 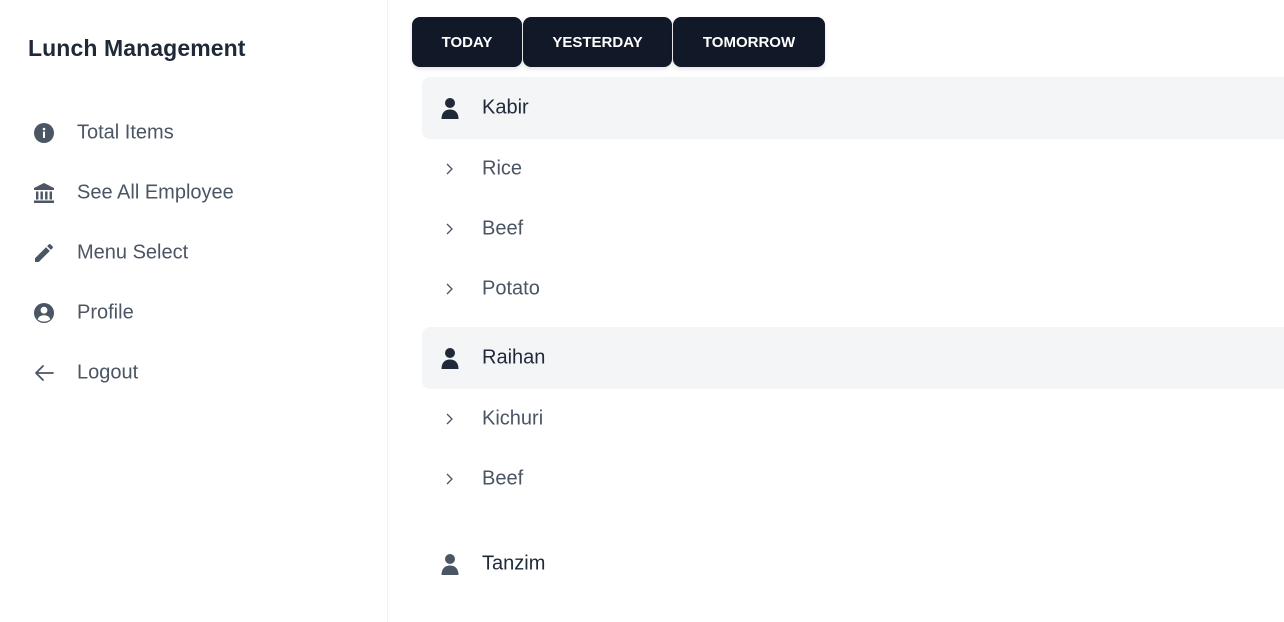 I want to click on day-tabs: TODAY YESTERDAY TOMORROW, so click(x=619, y=42).